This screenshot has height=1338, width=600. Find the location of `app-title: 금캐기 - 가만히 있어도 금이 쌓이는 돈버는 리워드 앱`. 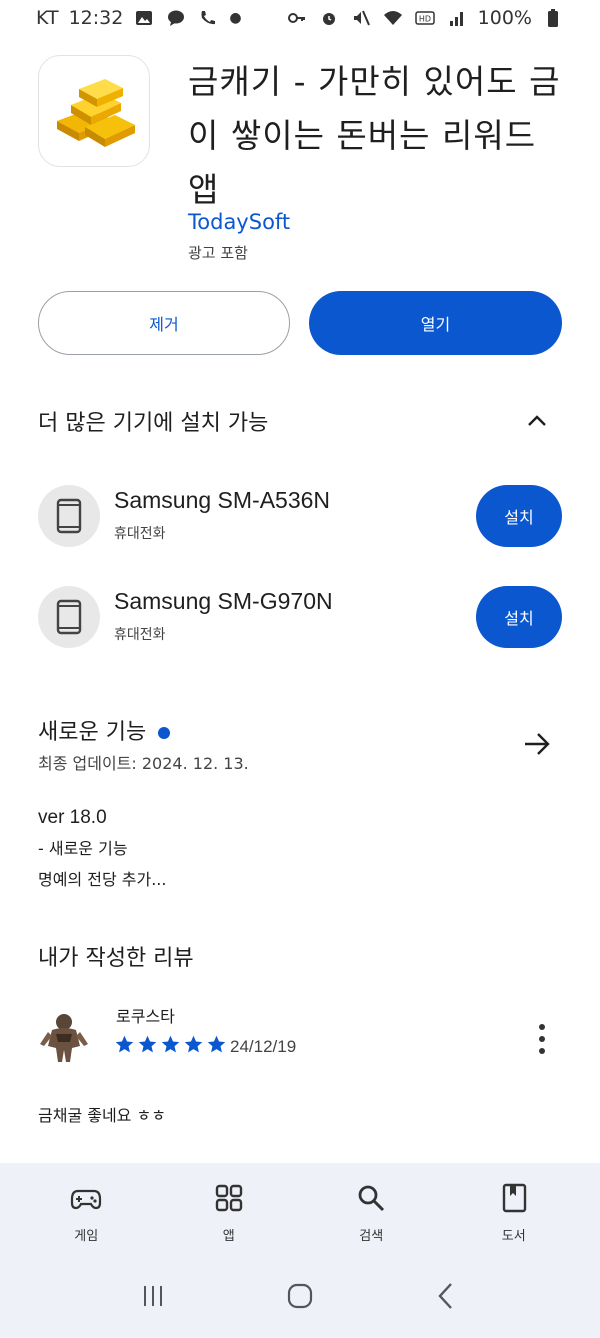

app-title: 금캐기 - 가만히 있어도 금이 쌓이는 돈버는 리워드 앱 is located at coordinates (374, 135).